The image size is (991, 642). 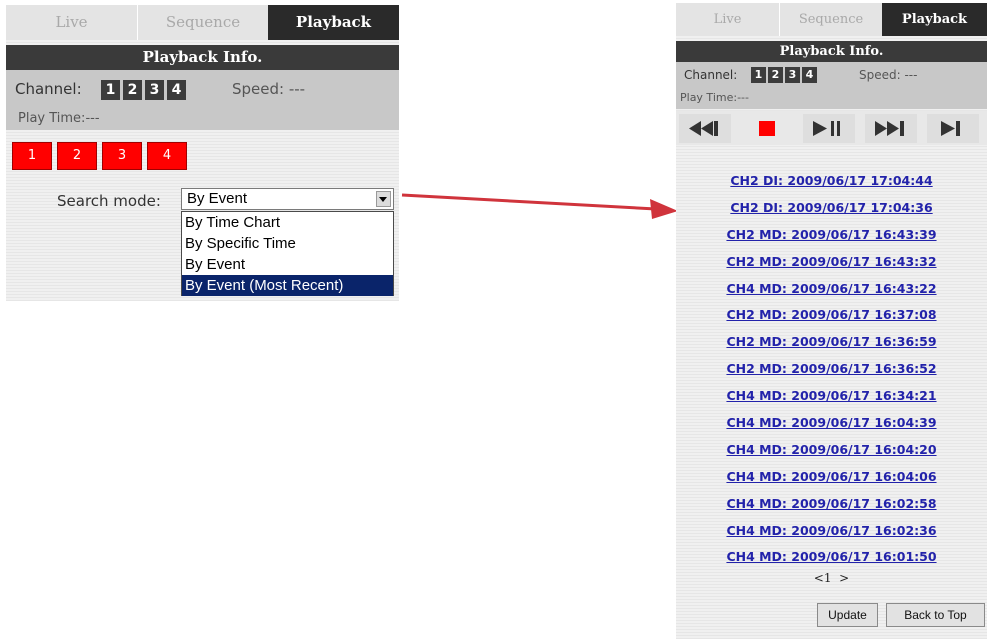 What do you see at coordinates (831, 208) in the screenshot?
I see `event-link: CH2 DI: 2009/06/17 17:04:36` at bounding box center [831, 208].